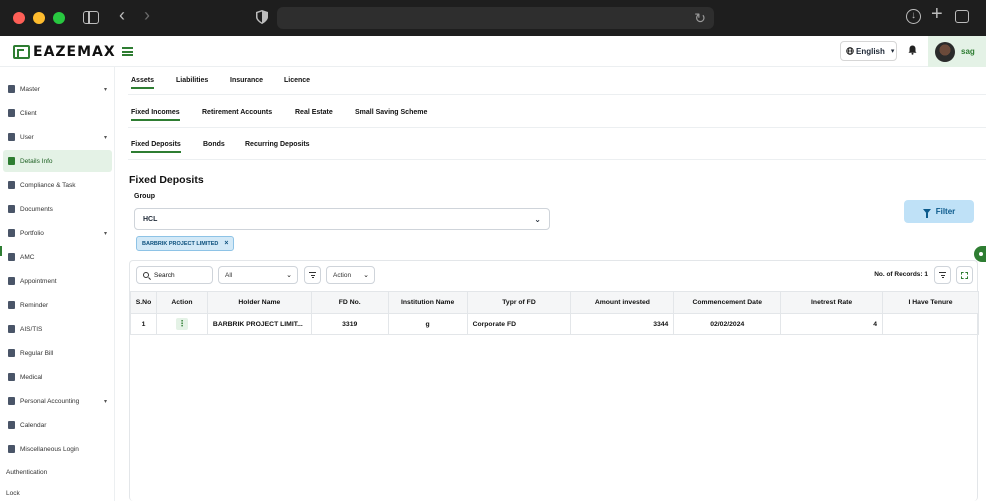 Image resolution: width=986 pixels, height=501 pixels. Describe the element at coordinates (59, 18) in the screenshot. I see `zoom-window-button` at that location.